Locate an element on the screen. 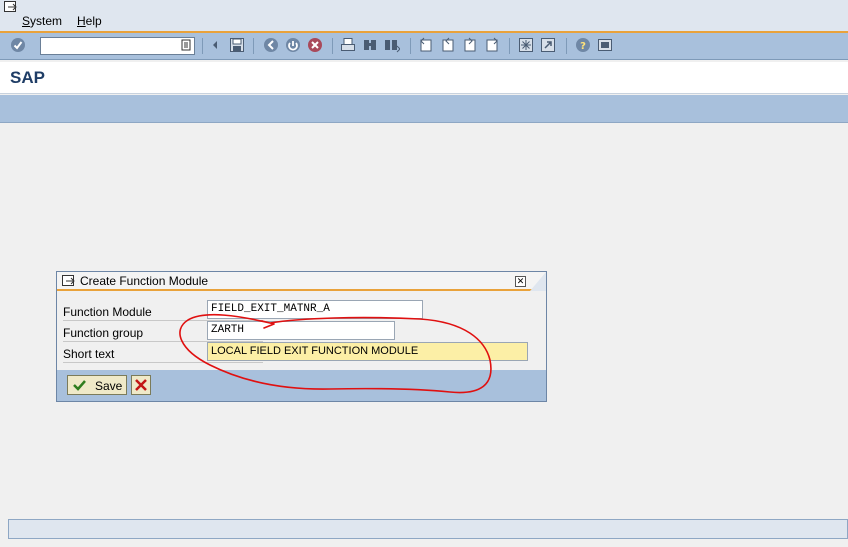  back-icon is located at coordinates (271, 45).